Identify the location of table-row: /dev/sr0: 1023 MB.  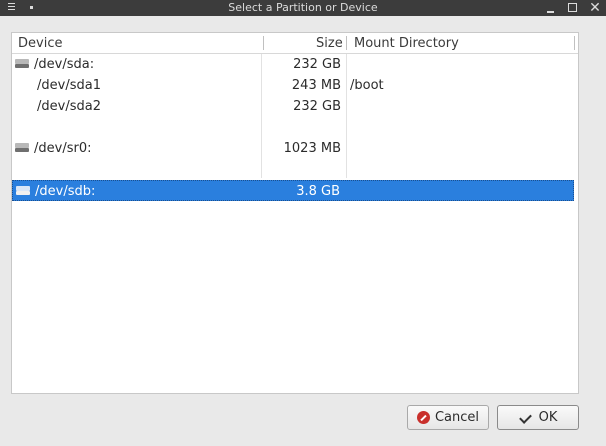
(293, 148).